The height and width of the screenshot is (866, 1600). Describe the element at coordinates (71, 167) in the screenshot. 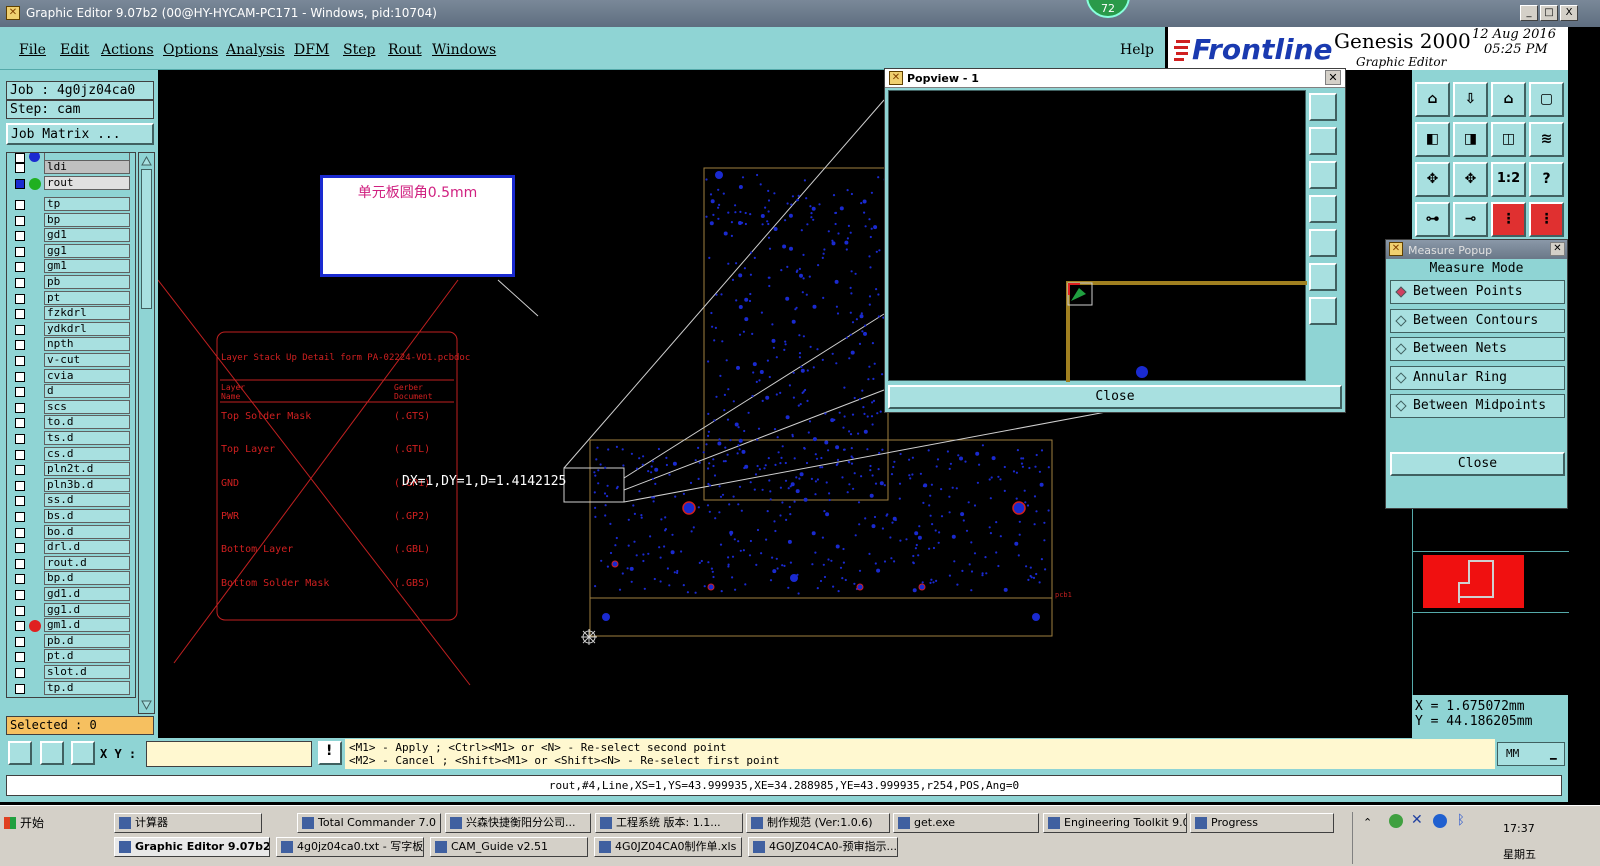

I see `layer-row-ldi: ldi` at that location.